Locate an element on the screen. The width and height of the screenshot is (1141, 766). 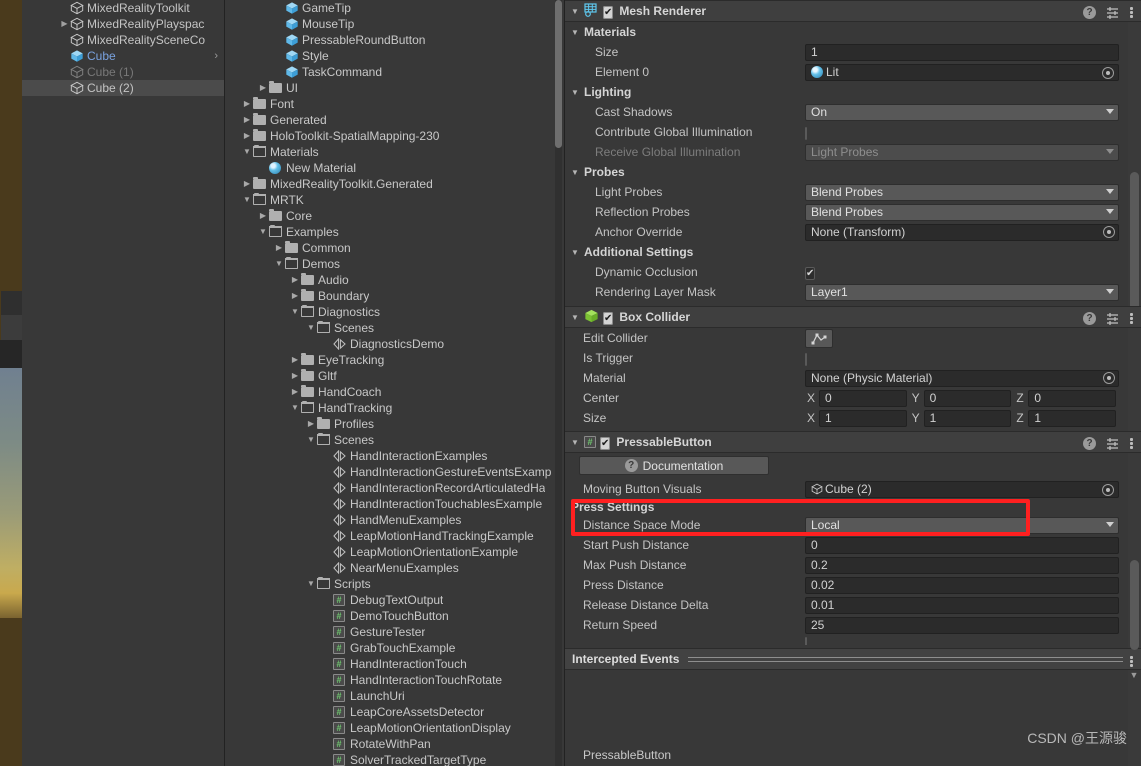
project-item: ▶New Material is located at coordinates (394, 168).